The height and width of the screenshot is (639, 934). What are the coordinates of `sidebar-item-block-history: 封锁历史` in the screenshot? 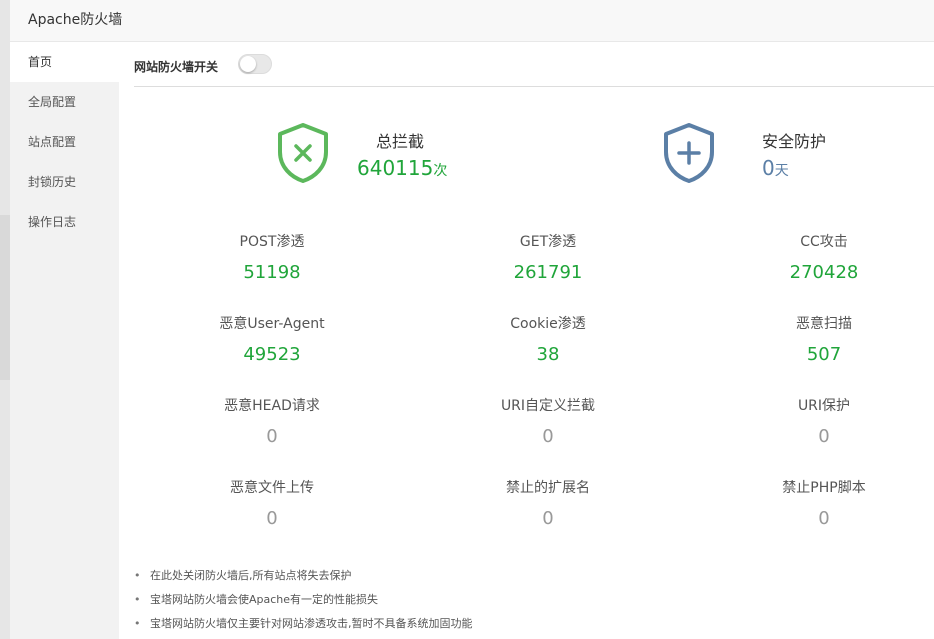 It's located at (64, 182).